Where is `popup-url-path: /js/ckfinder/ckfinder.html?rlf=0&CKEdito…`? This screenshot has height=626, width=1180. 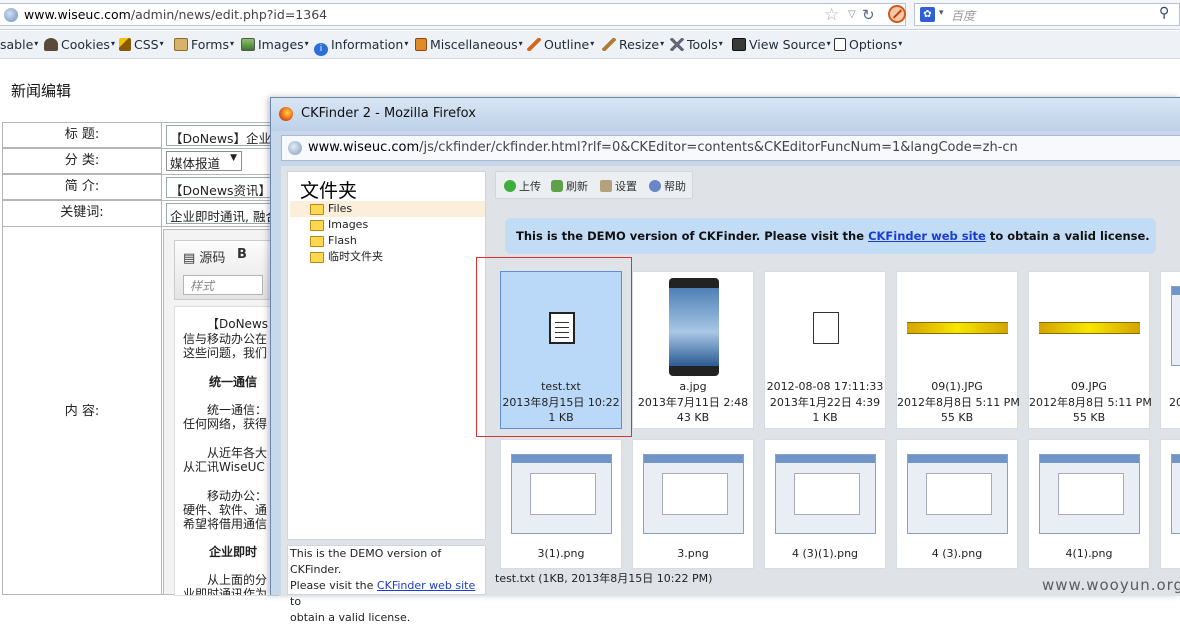 popup-url-path: /js/ckfinder/ckfinder.html?rlf=0&CKEdito… is located at coordinates (718, 147).